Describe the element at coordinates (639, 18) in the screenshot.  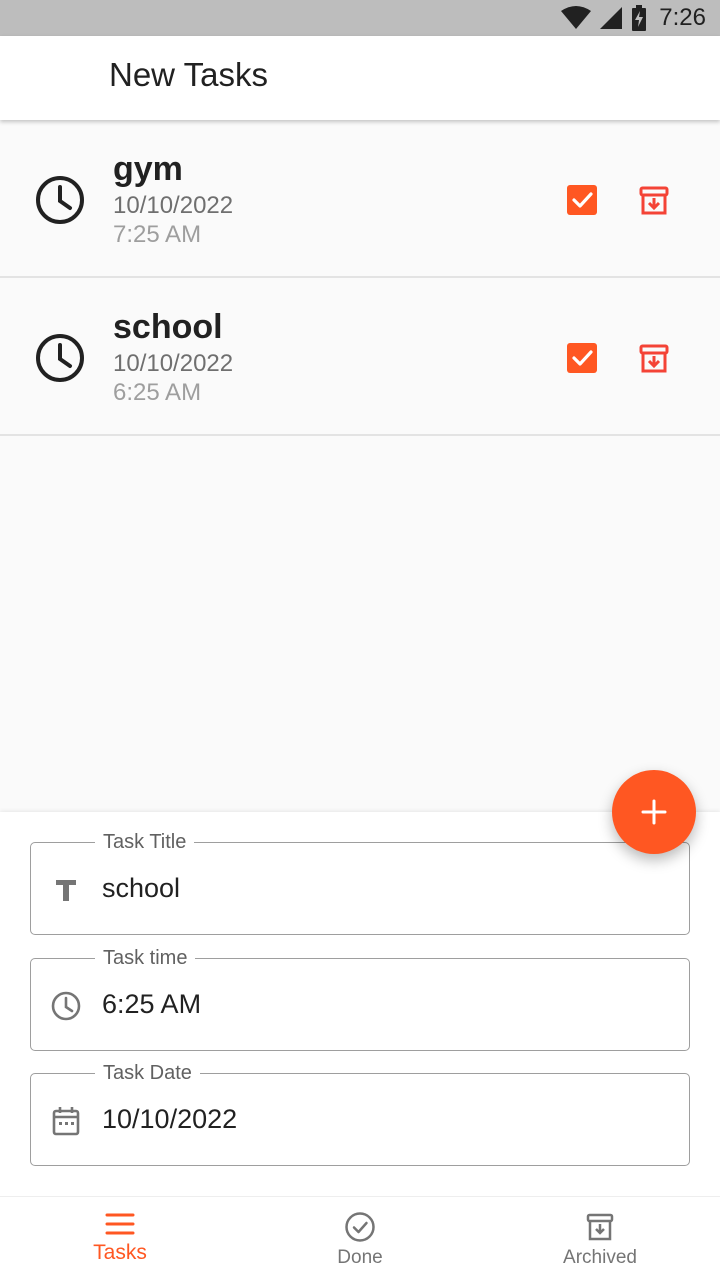
I see `battery-charging-icon` at that location.